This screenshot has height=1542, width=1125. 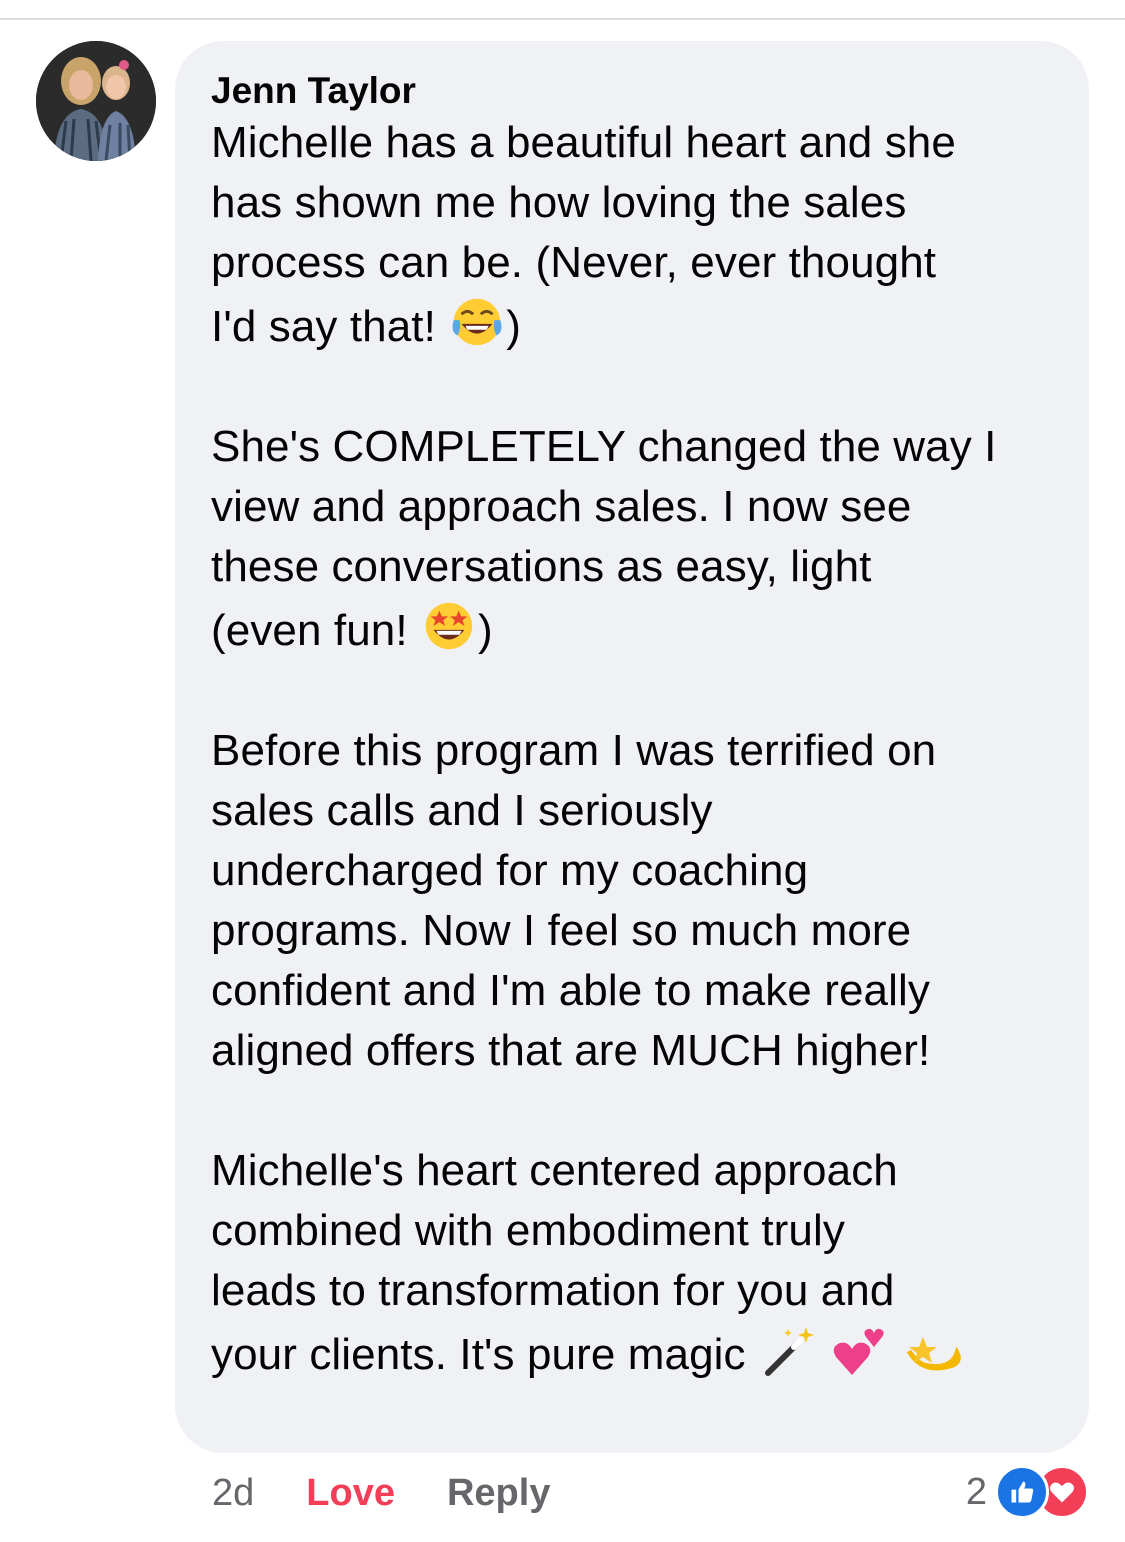 I want to click on comment-line: aligned offers that are MUCH higher!, so click(x=571, y=1050).